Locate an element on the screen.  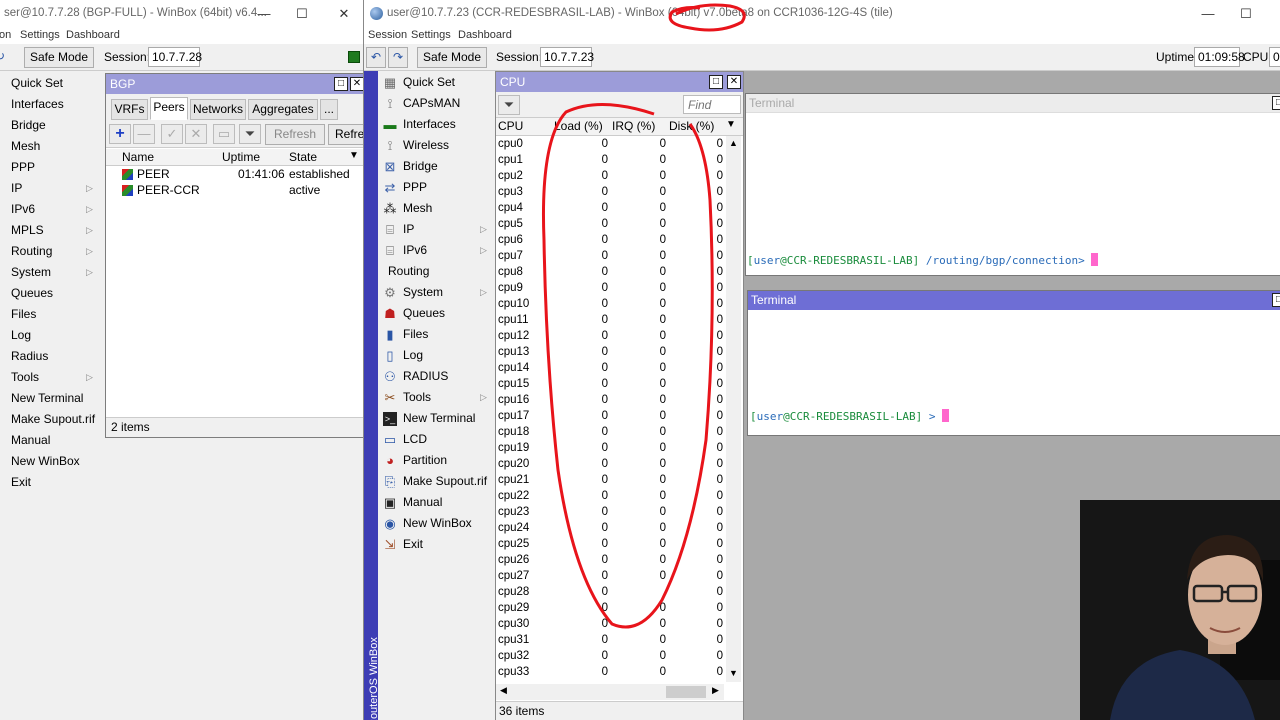
terminal-2-titlebar: Terminal □ is located at coordinates (1014, 300).